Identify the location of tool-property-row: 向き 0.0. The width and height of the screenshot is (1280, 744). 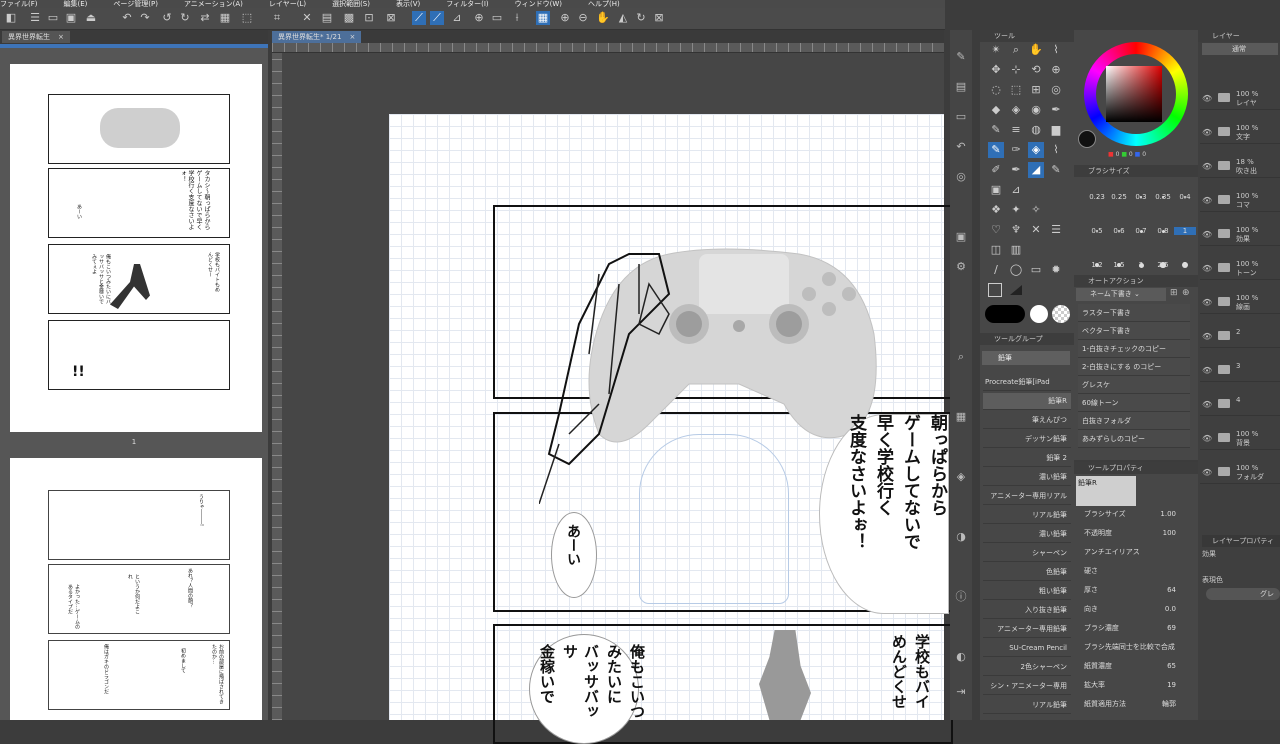
(1134, 609).